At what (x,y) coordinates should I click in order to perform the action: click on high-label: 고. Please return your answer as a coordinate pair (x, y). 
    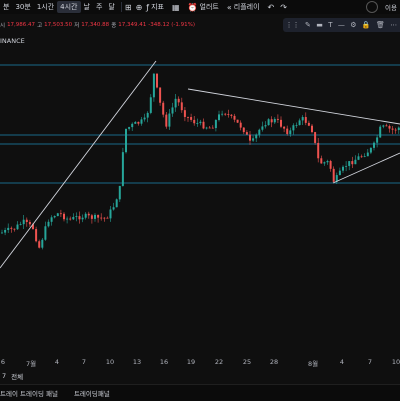
    Looking at the image, I should click on (40, 25).